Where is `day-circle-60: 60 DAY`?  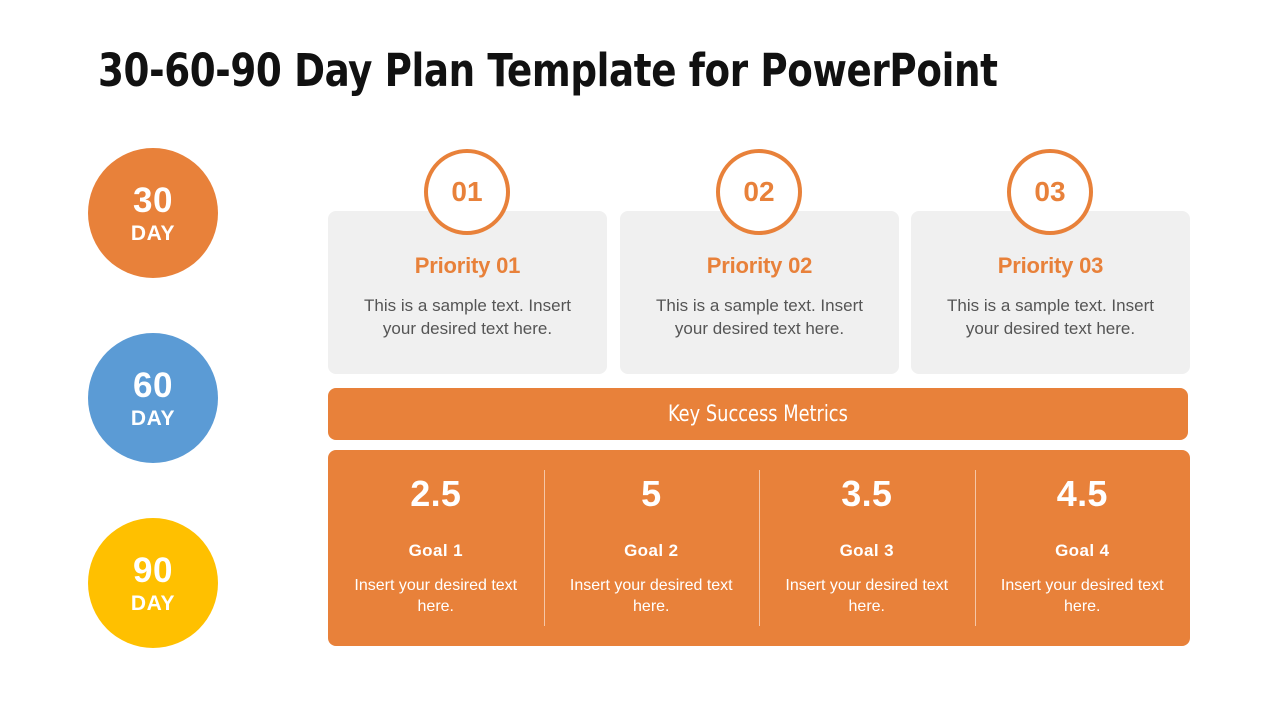
day-circle-60: 60 DAY is located at coordinates (153, 398).